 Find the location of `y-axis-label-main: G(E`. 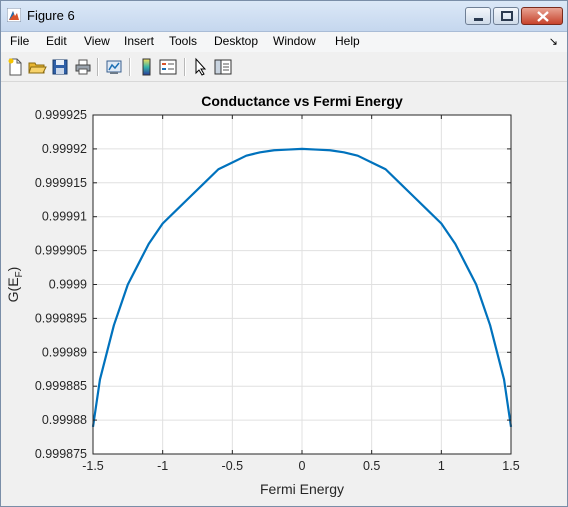

y-axis-label-main: G(E is located at coordinates (13, 289).